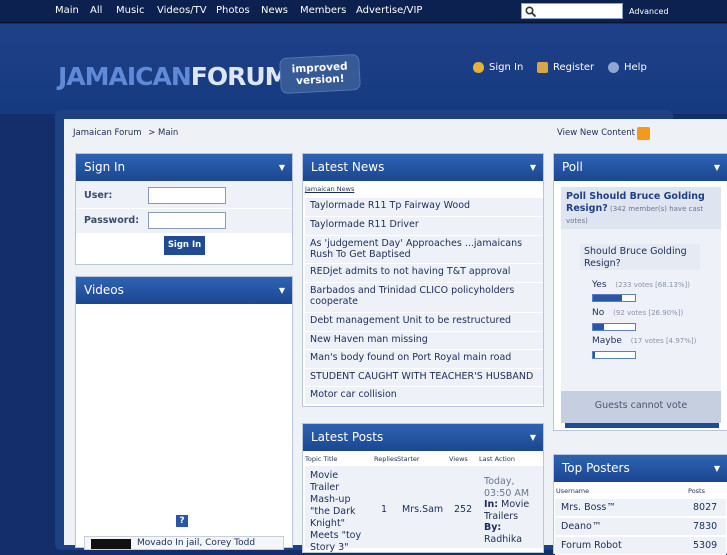  Describe the element at coordinates (96, 10) in the screenshot. I see `nav-all: All` at that location.